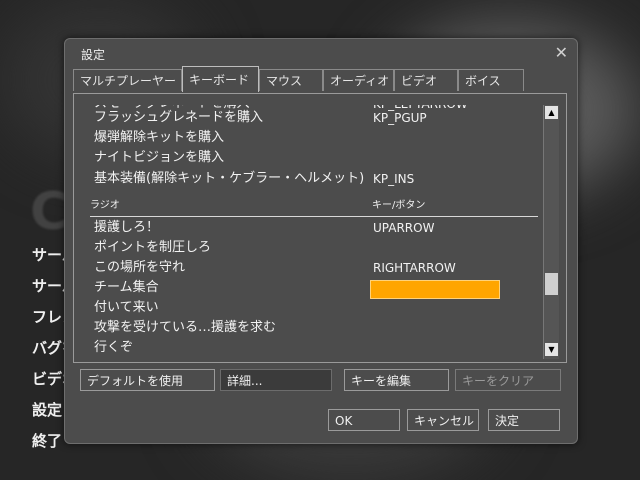 This screenshot has height=480, width=640. Describe the element at coordinates (396, 380) in the screenshot. I see `edit-key-button: キーを編集` at that location.